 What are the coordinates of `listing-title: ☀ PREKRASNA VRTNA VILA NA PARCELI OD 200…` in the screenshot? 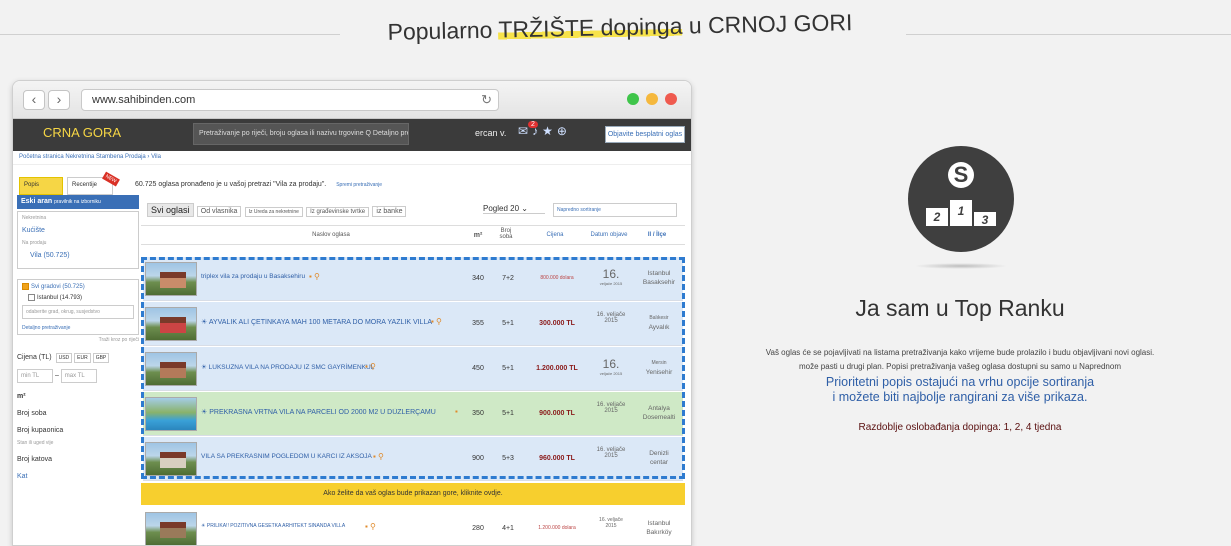 It's located at (329, 412).